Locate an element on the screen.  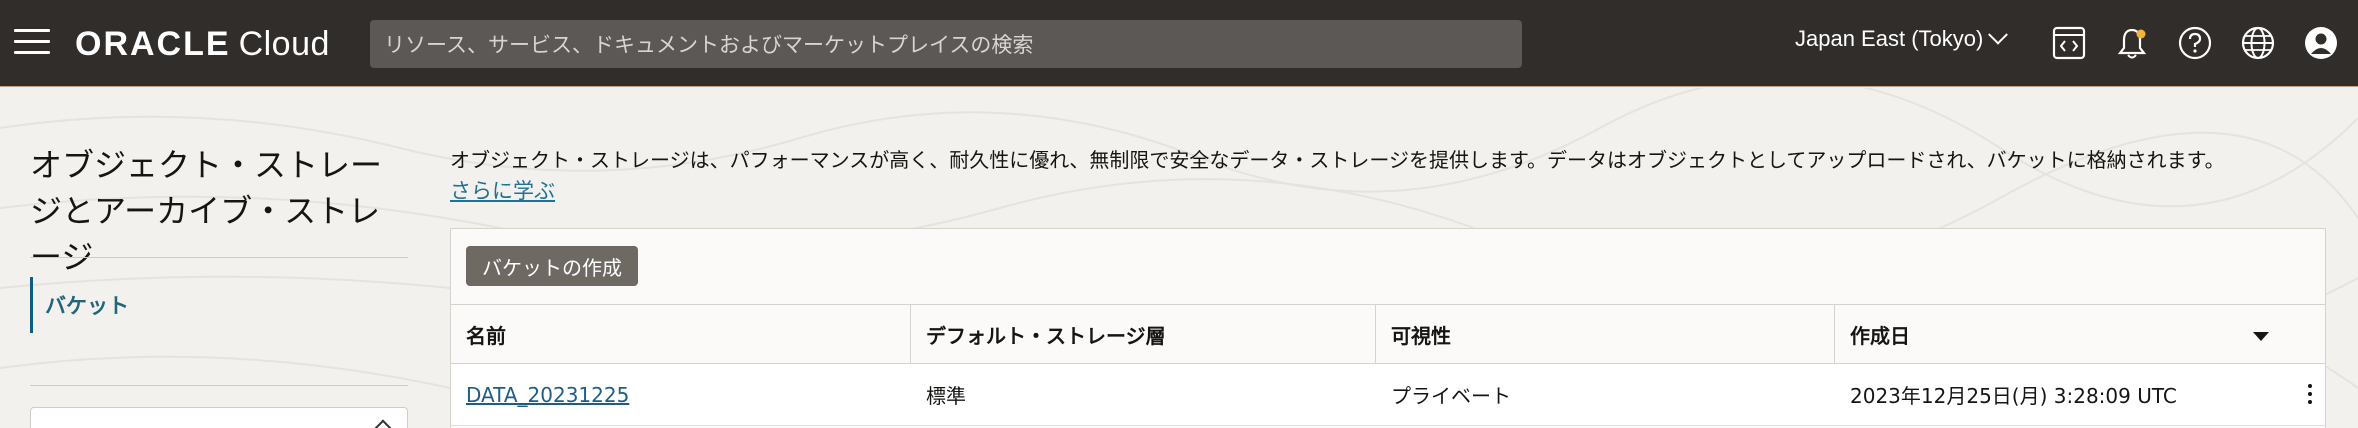
learn-more-link: さらに学ぶ is located at coordinates (502, 190).